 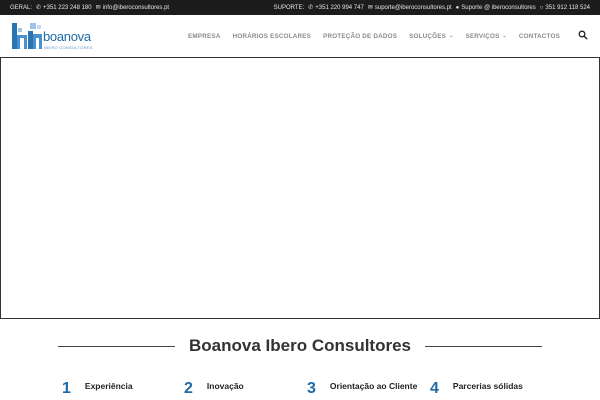 What do you see at coordinates (68, 47) in the screenshot?
I see `logo-subtitle: IBERO CONSULTORES` at bounding box center [68, 47].